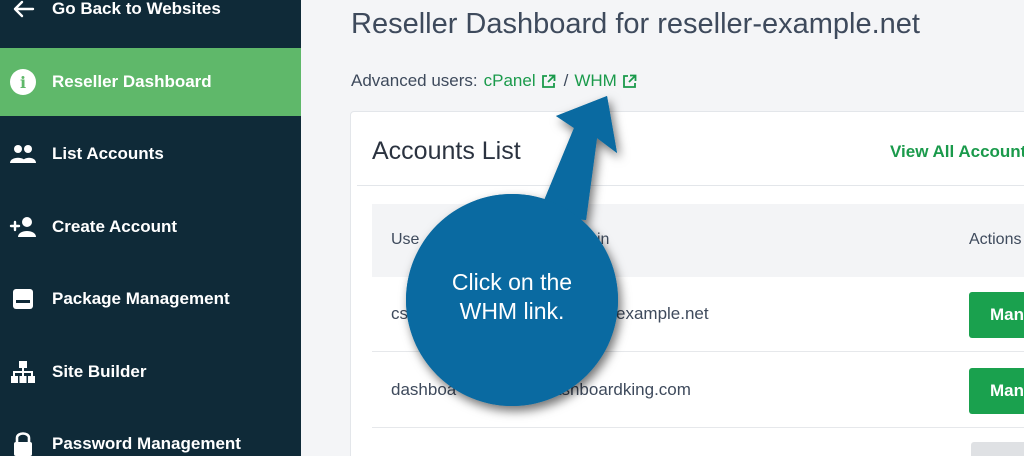 The height and width of the screenshot is (456, 1024). I want to click on cpanel-link: cPanel, so click(521, 81).